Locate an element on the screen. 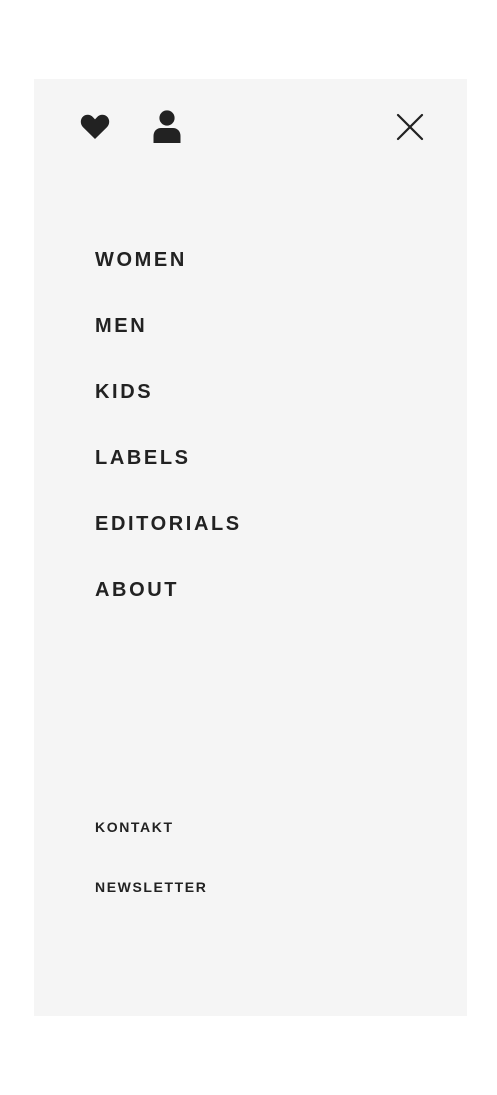  footer-navigation: KONTAKT NEWSLETTER is located at coordinates (151, 876).